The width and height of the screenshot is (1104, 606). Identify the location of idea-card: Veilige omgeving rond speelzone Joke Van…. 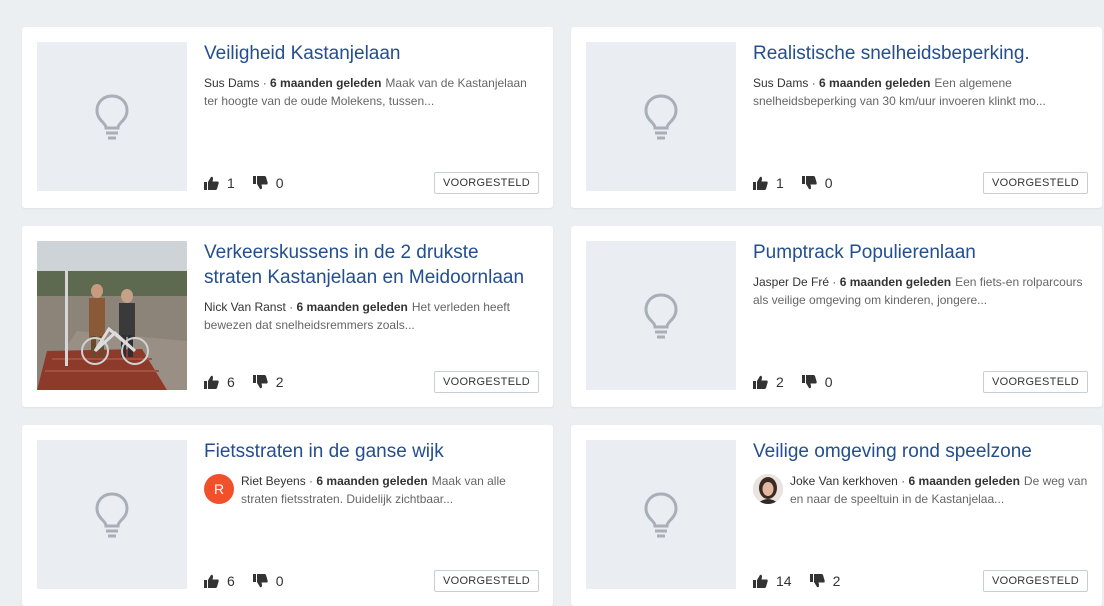
(836, 515).